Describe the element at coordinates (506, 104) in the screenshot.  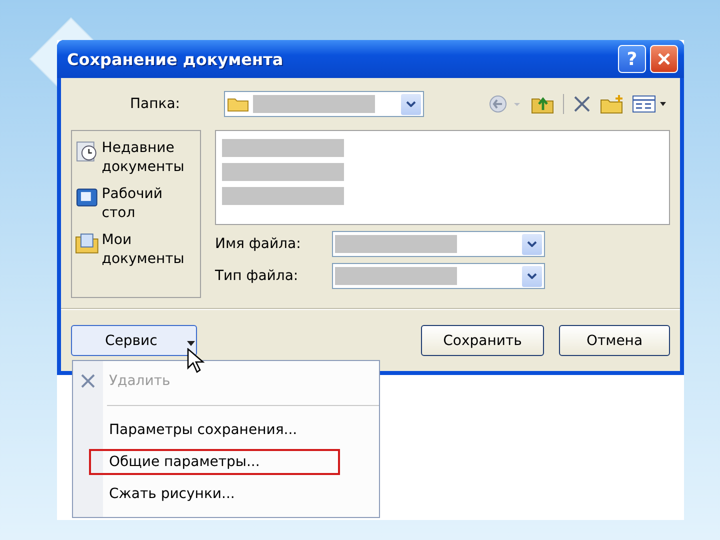
I see `back-icon` at that location.